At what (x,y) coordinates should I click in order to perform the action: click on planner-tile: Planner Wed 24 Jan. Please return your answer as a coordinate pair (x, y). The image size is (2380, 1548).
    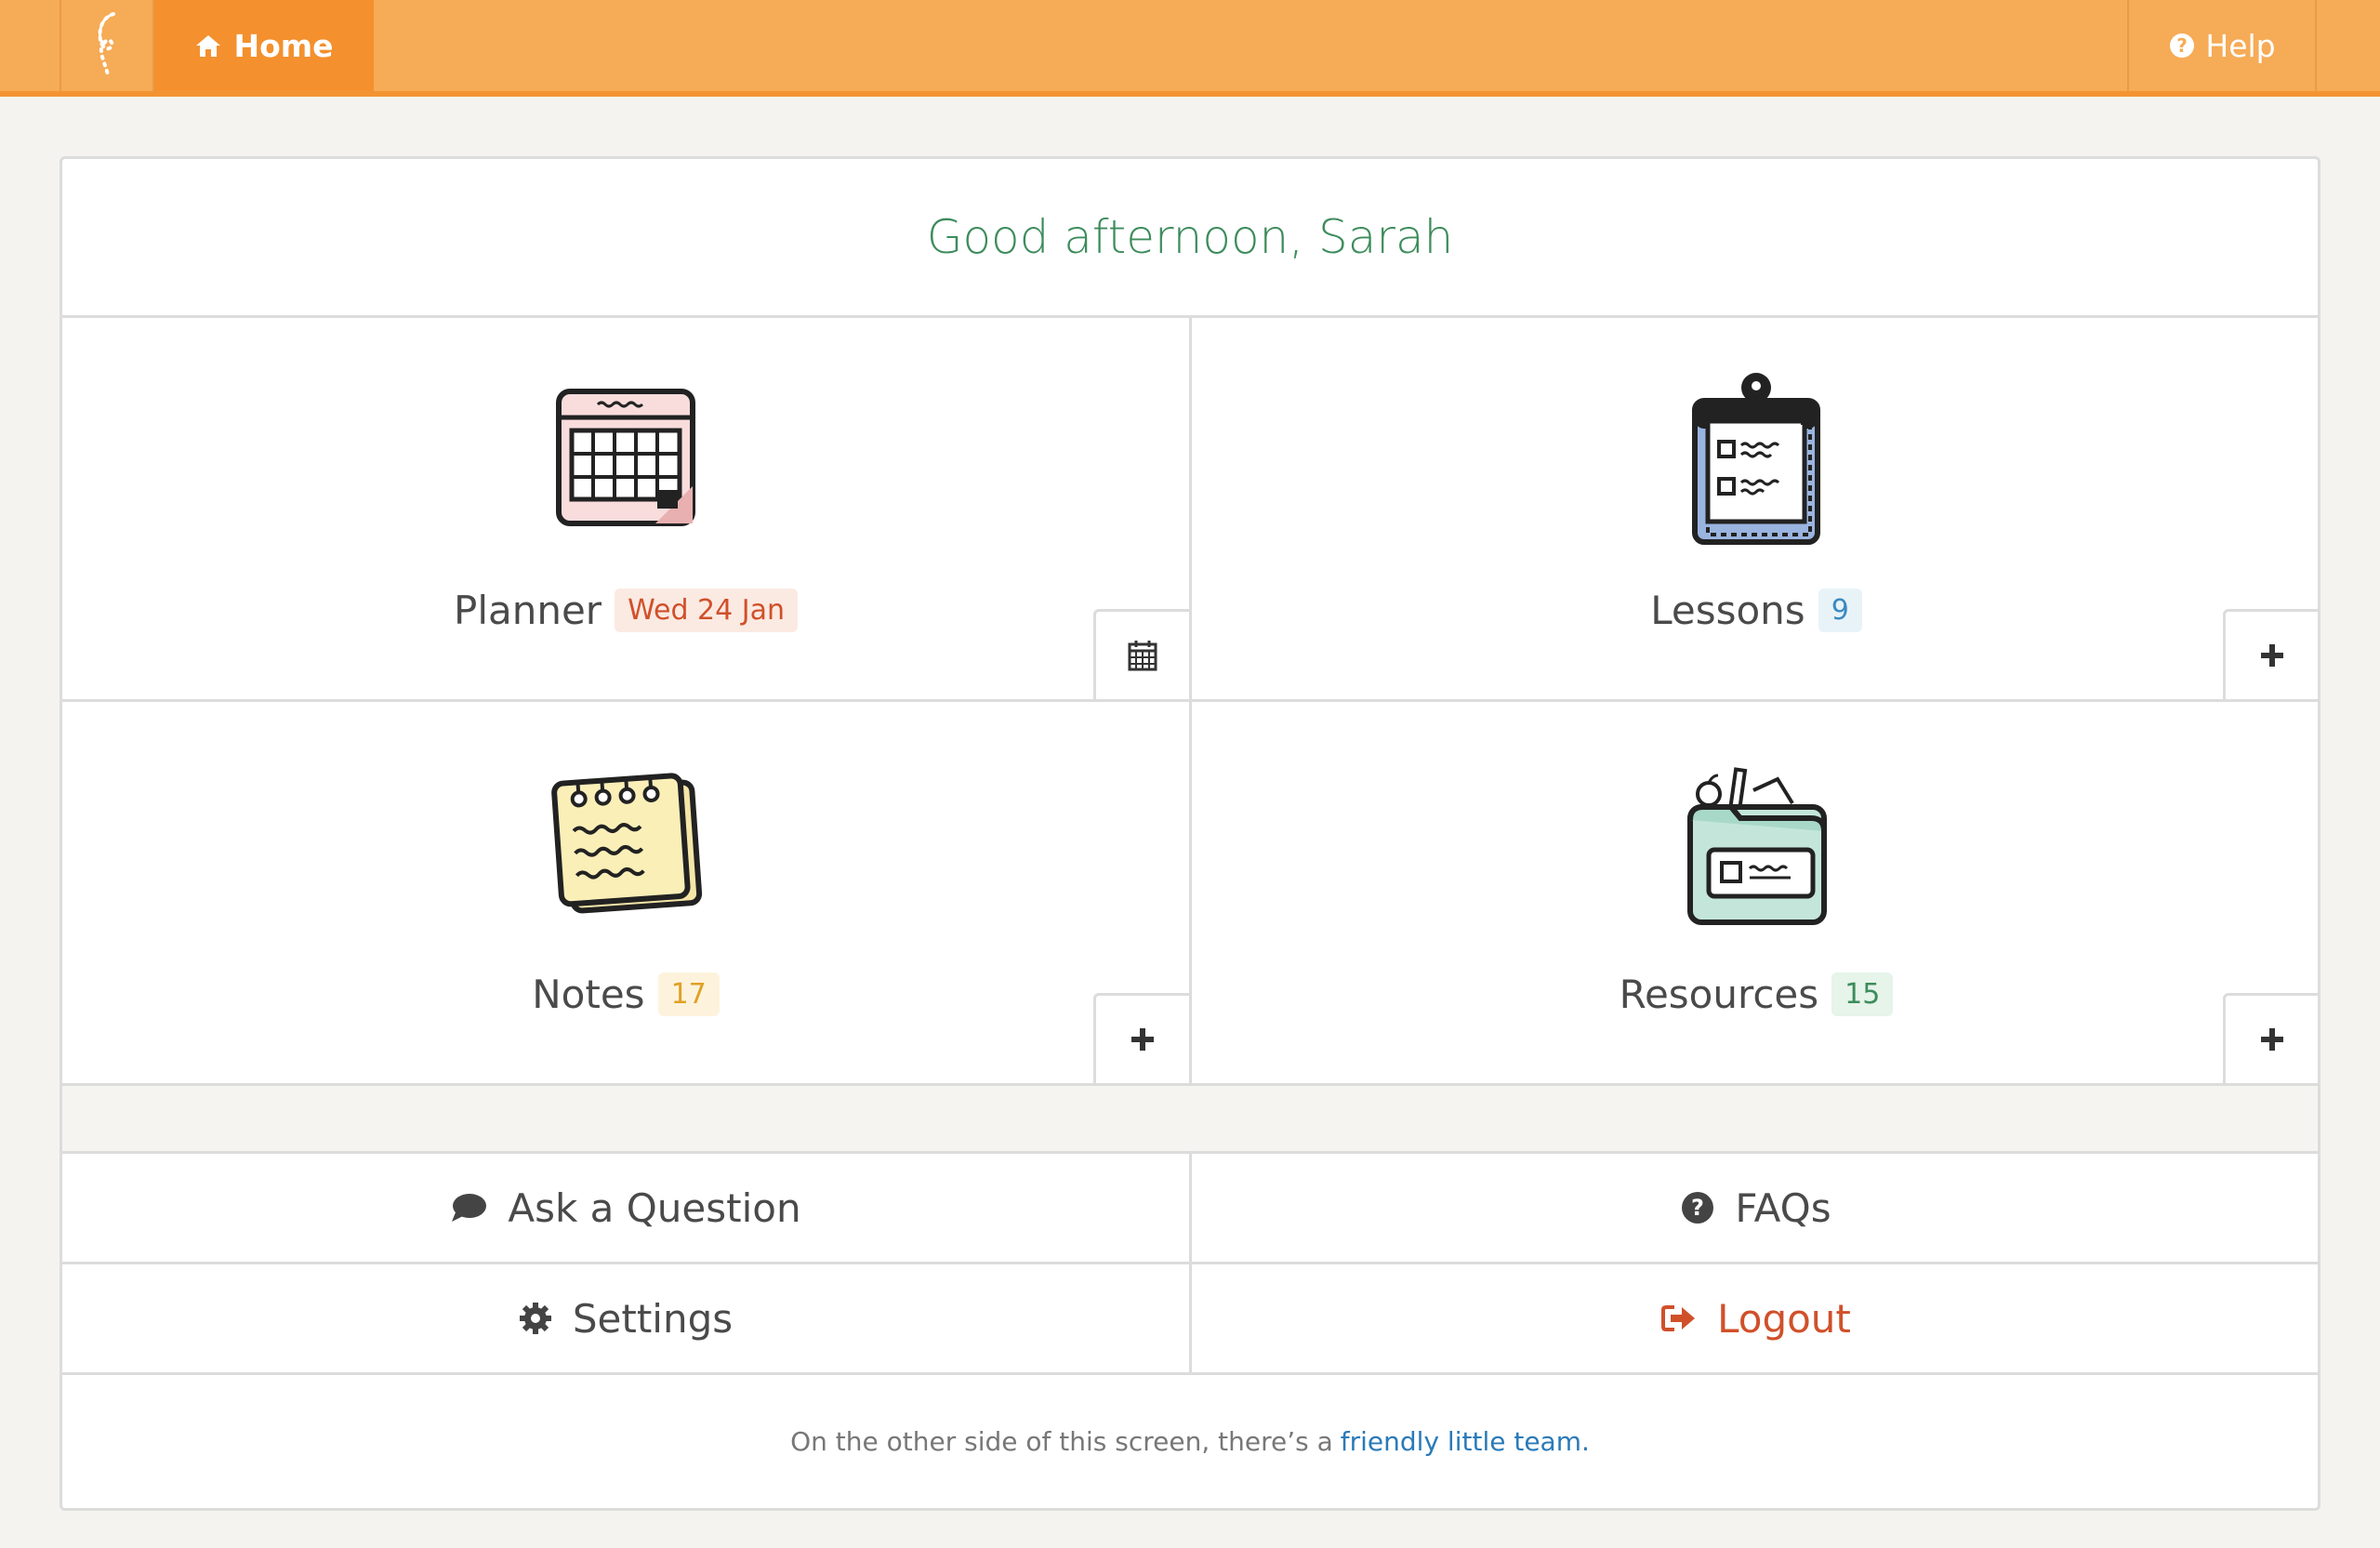
    Looking at the image, I should click on (627, 510).